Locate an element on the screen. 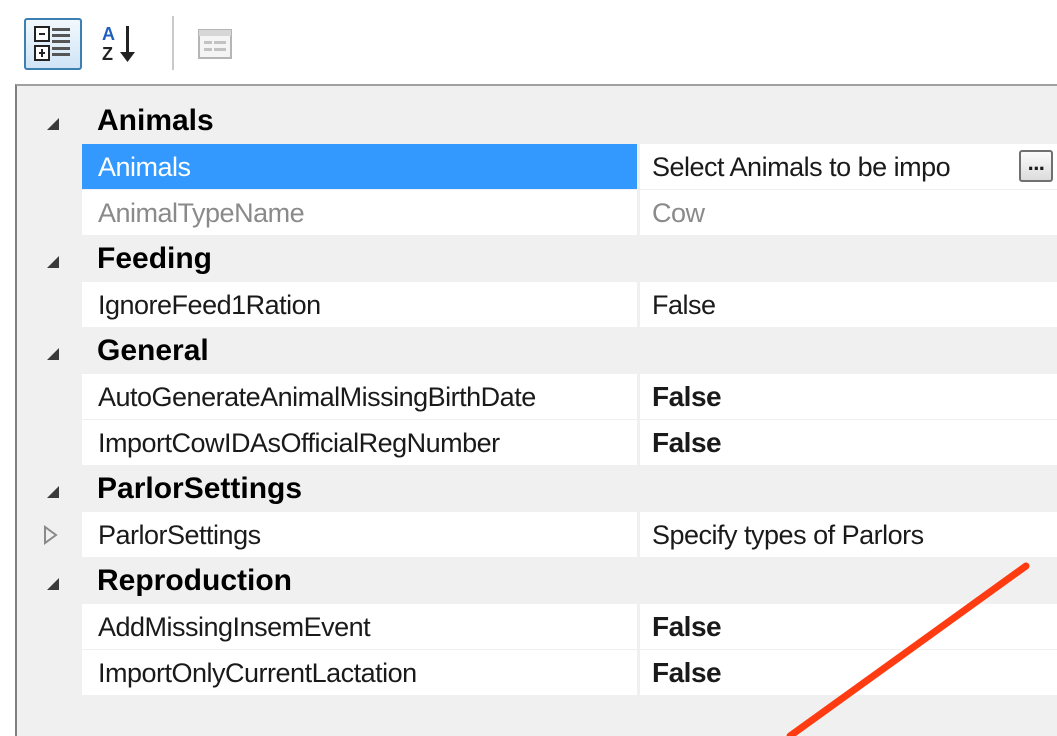  category-label: Reproduction is located at coordinates (194, 580).